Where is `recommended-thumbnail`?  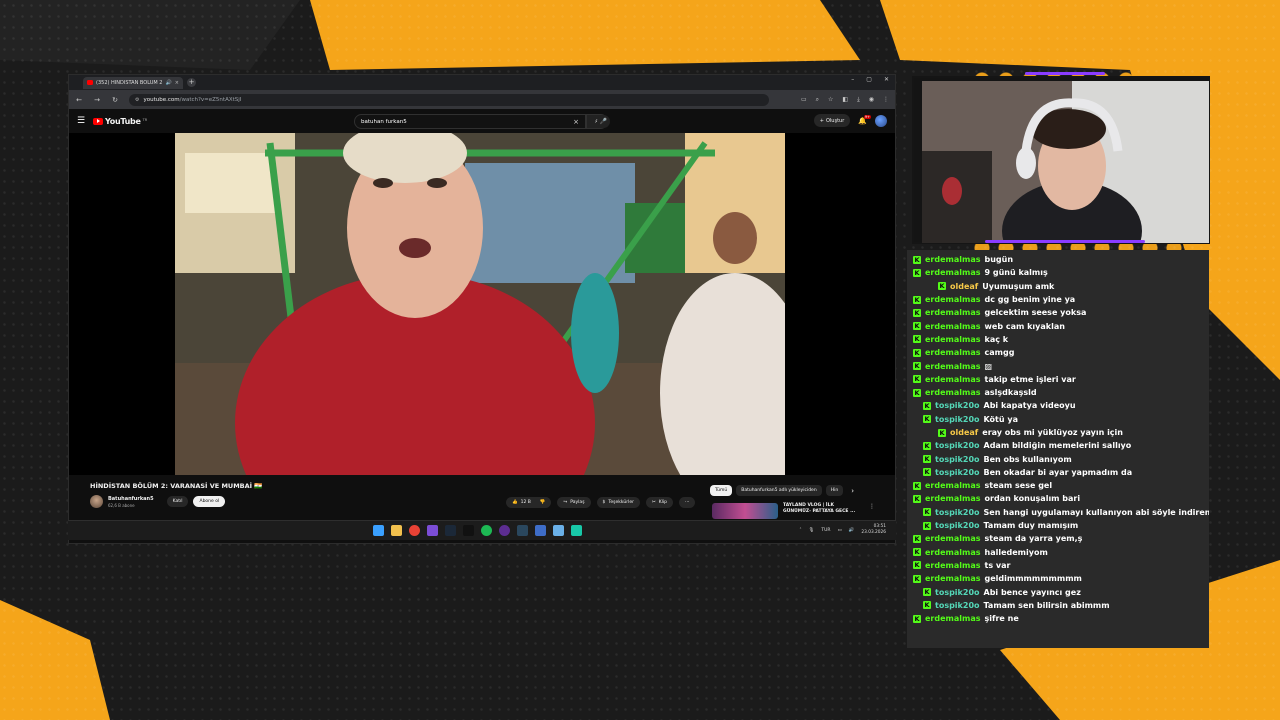 recommended-thumbnail is located at coordinates (745, 511).